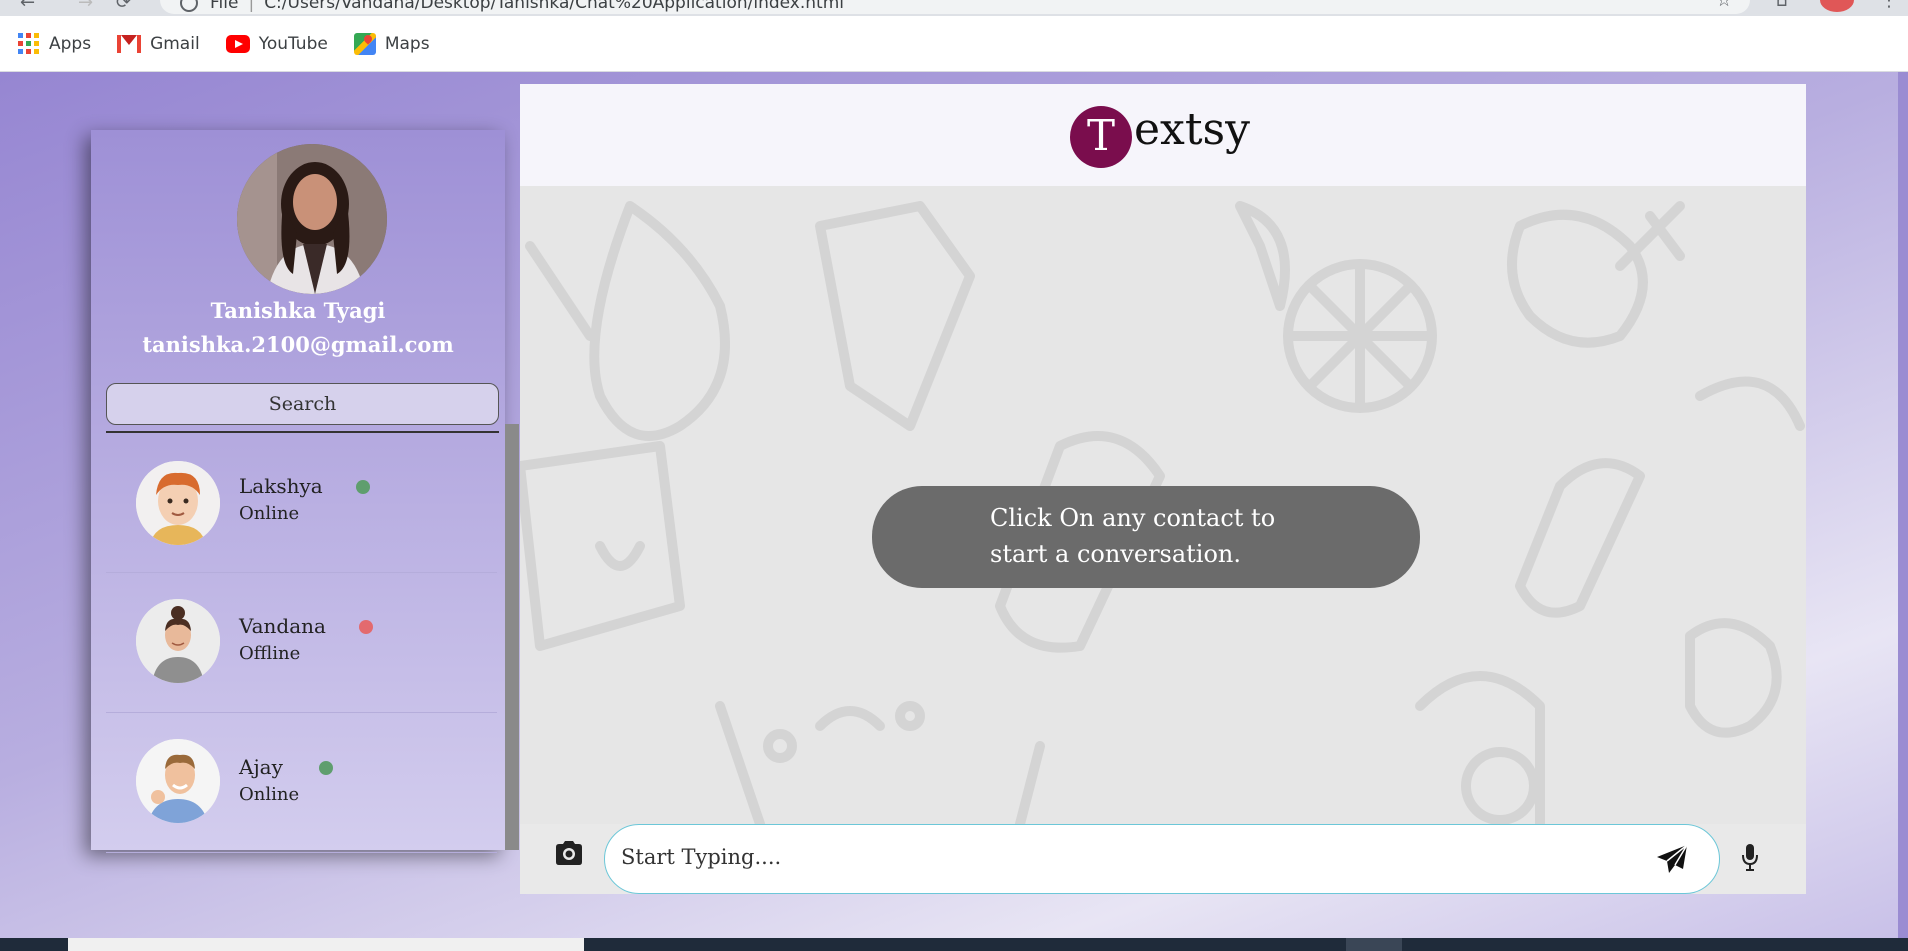  I want to click on chat-header: T extsy, so click(1163, 135).